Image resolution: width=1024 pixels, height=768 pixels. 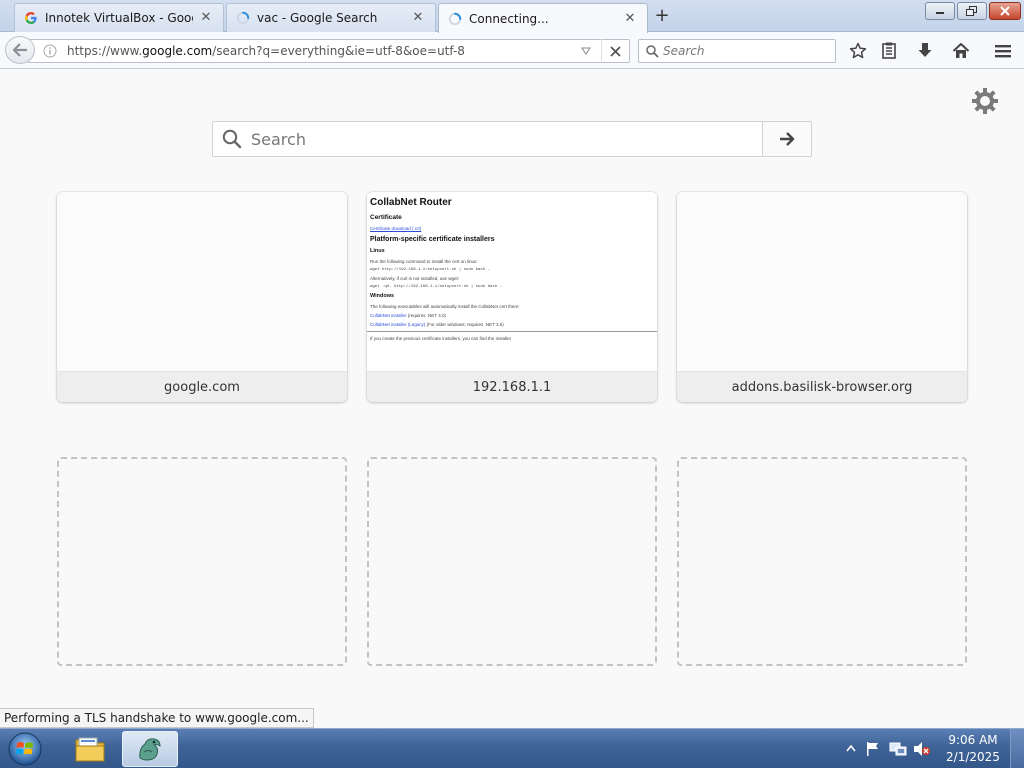 What do you see at coordinates (973, 740) in the screenshot?
I see `clock-time: 9:06 AM` at bounding box center [973, 740].